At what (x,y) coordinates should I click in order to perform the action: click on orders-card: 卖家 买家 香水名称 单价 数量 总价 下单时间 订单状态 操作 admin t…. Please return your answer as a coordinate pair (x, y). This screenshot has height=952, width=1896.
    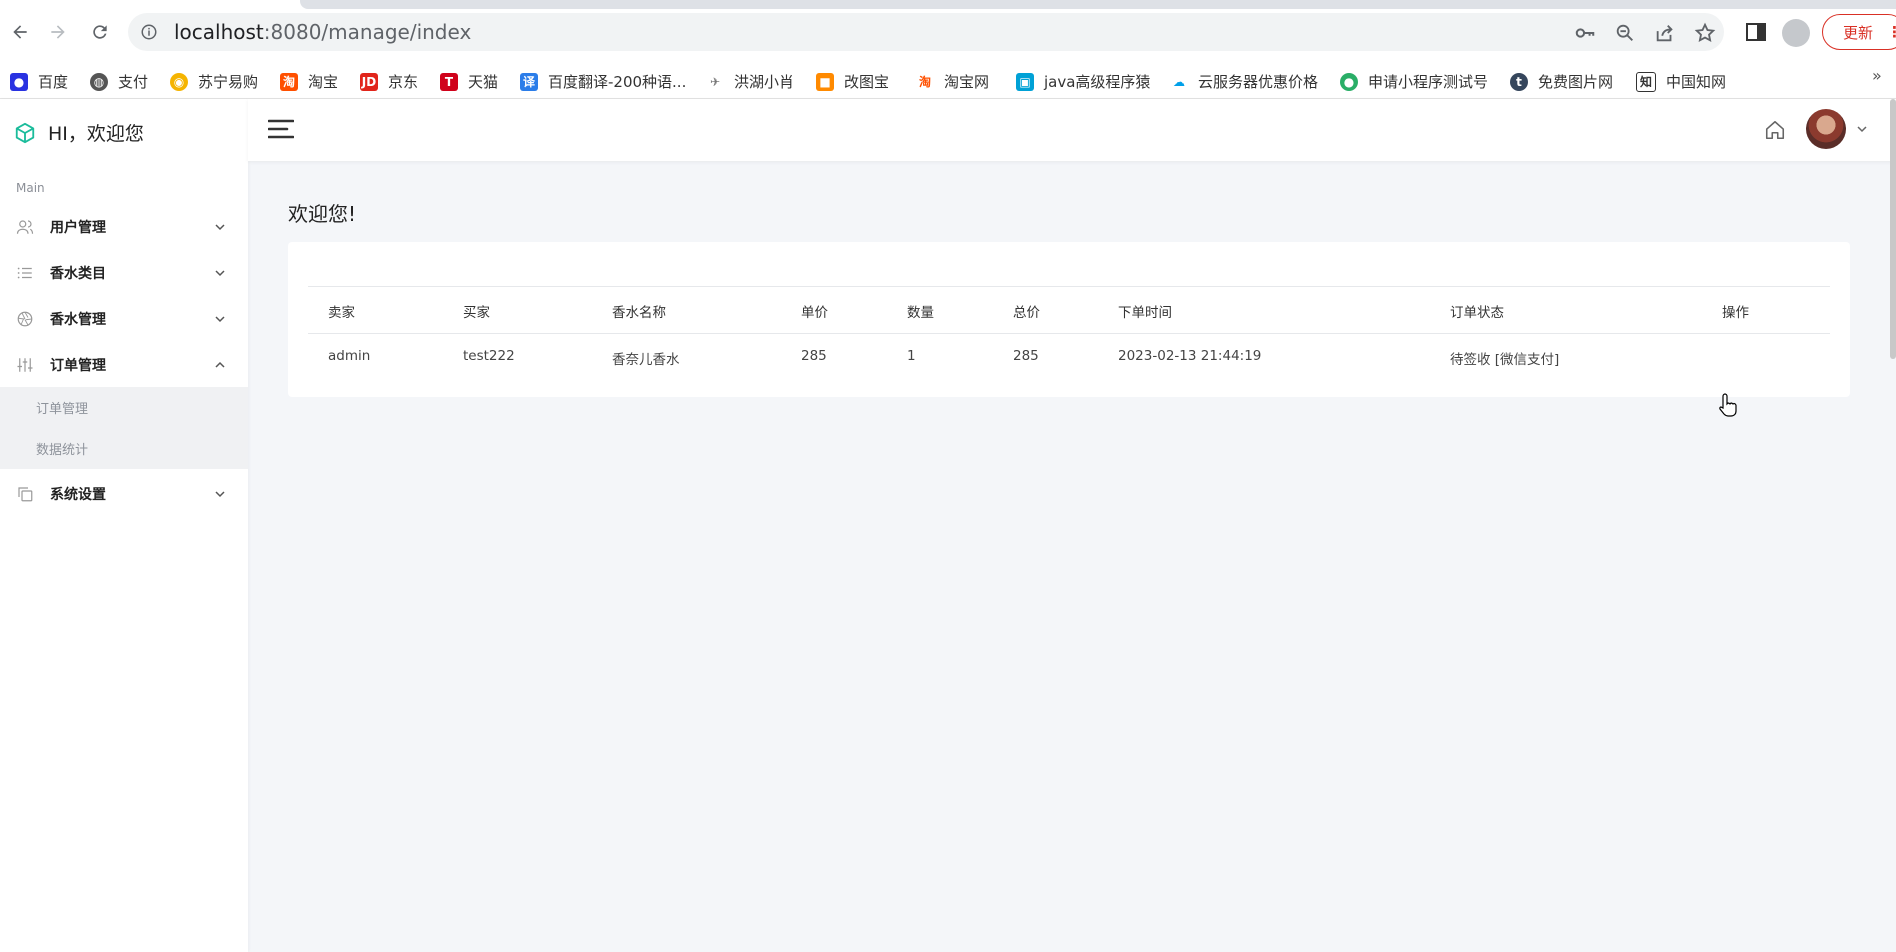
    Looking at the image, I should click on (1069, 319).